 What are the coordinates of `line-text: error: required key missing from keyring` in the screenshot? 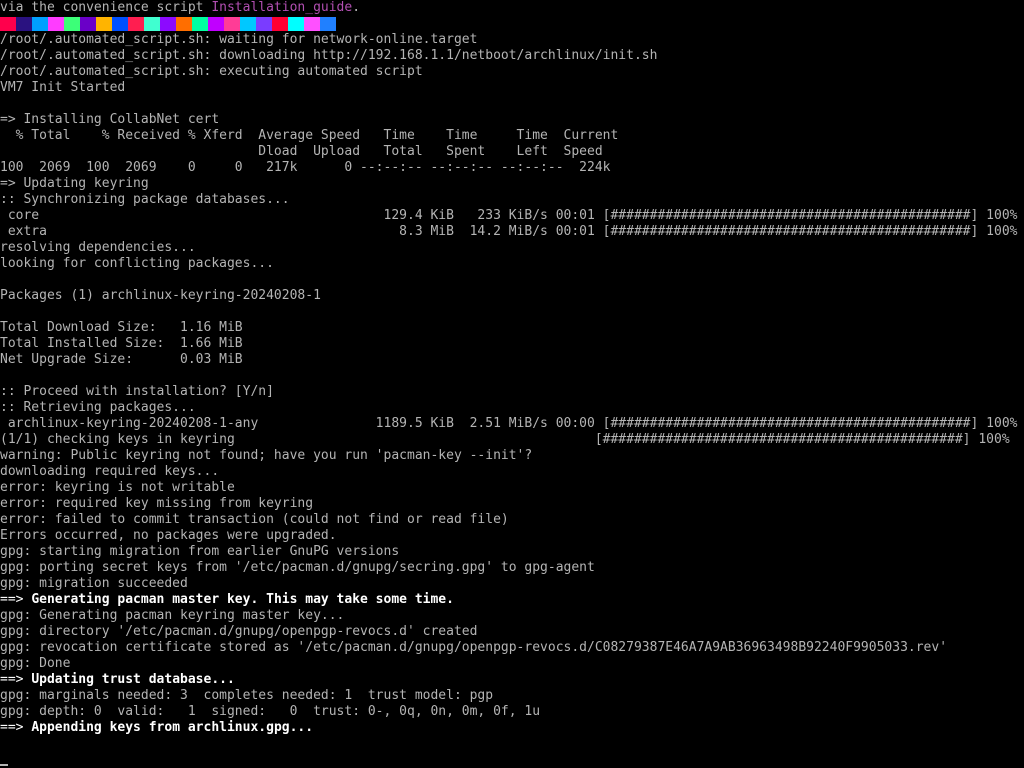 It's located at (157, 503).